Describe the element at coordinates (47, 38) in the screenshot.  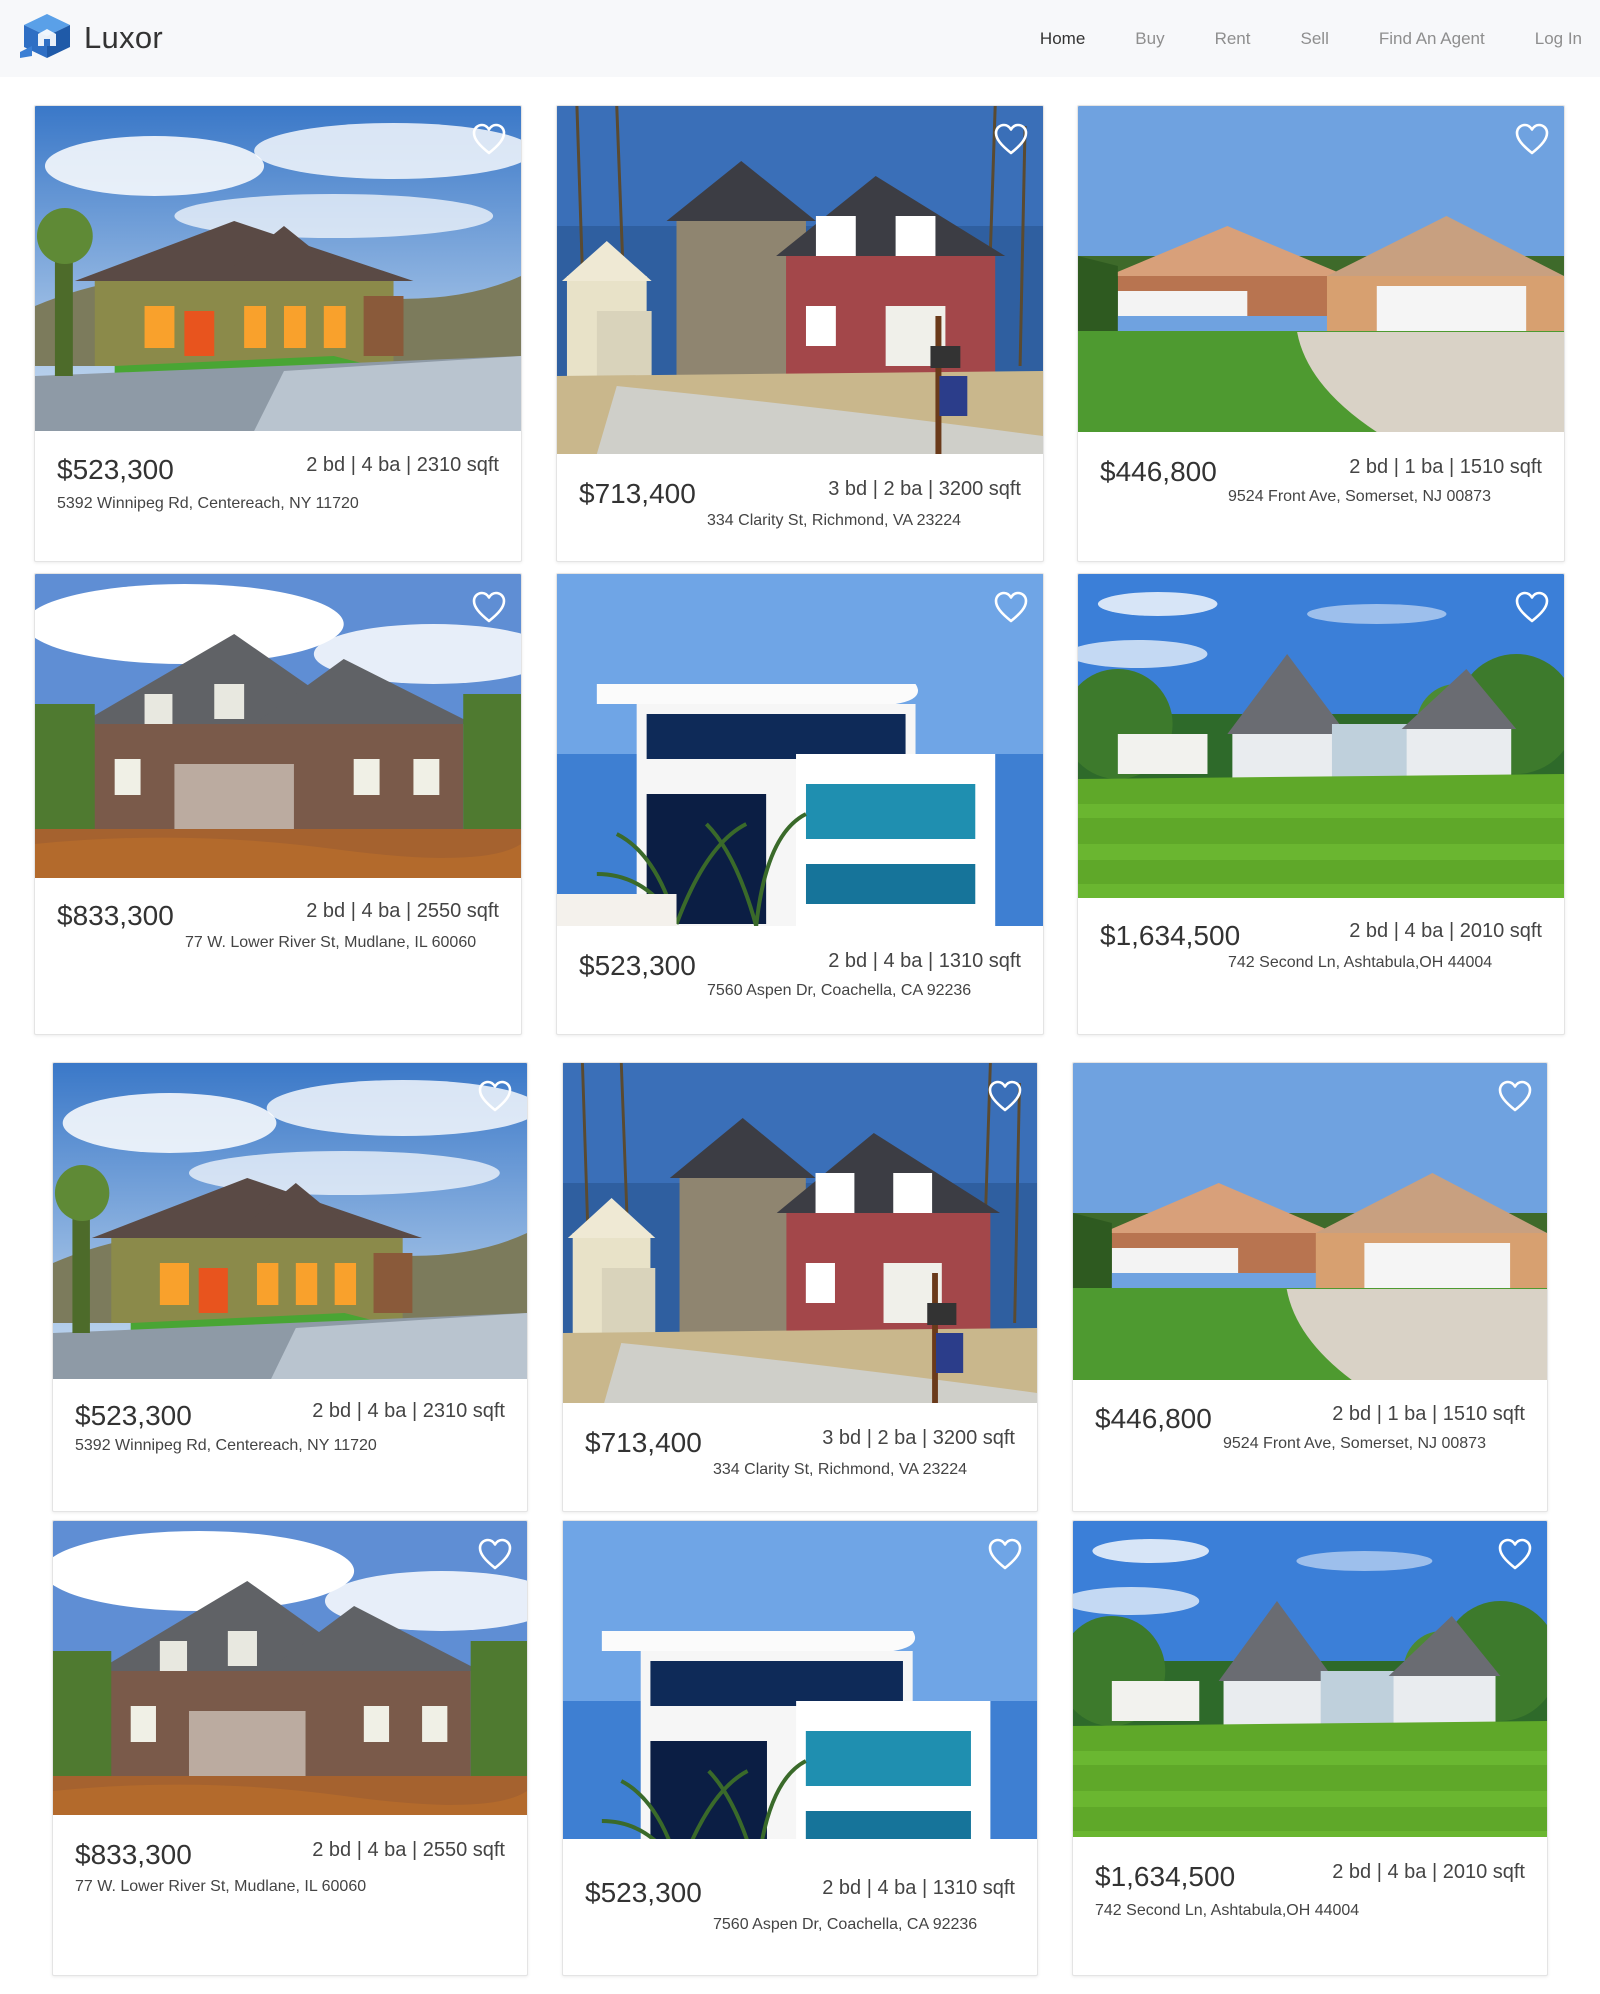
I see `house-cube-icon` at that location.